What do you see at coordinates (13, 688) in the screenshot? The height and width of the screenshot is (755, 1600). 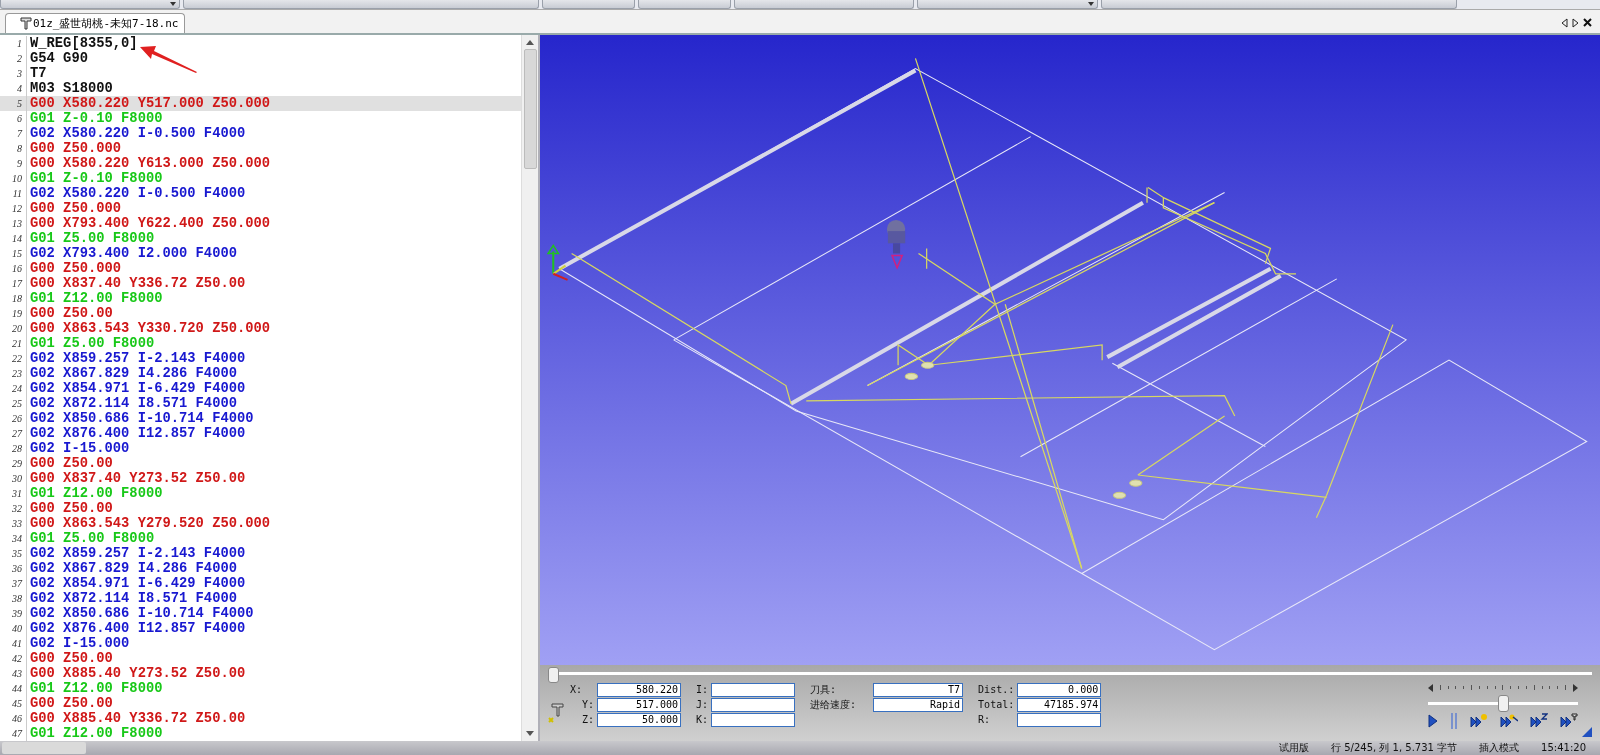 I see `line-number: 44` at bounding box center [13, 688].